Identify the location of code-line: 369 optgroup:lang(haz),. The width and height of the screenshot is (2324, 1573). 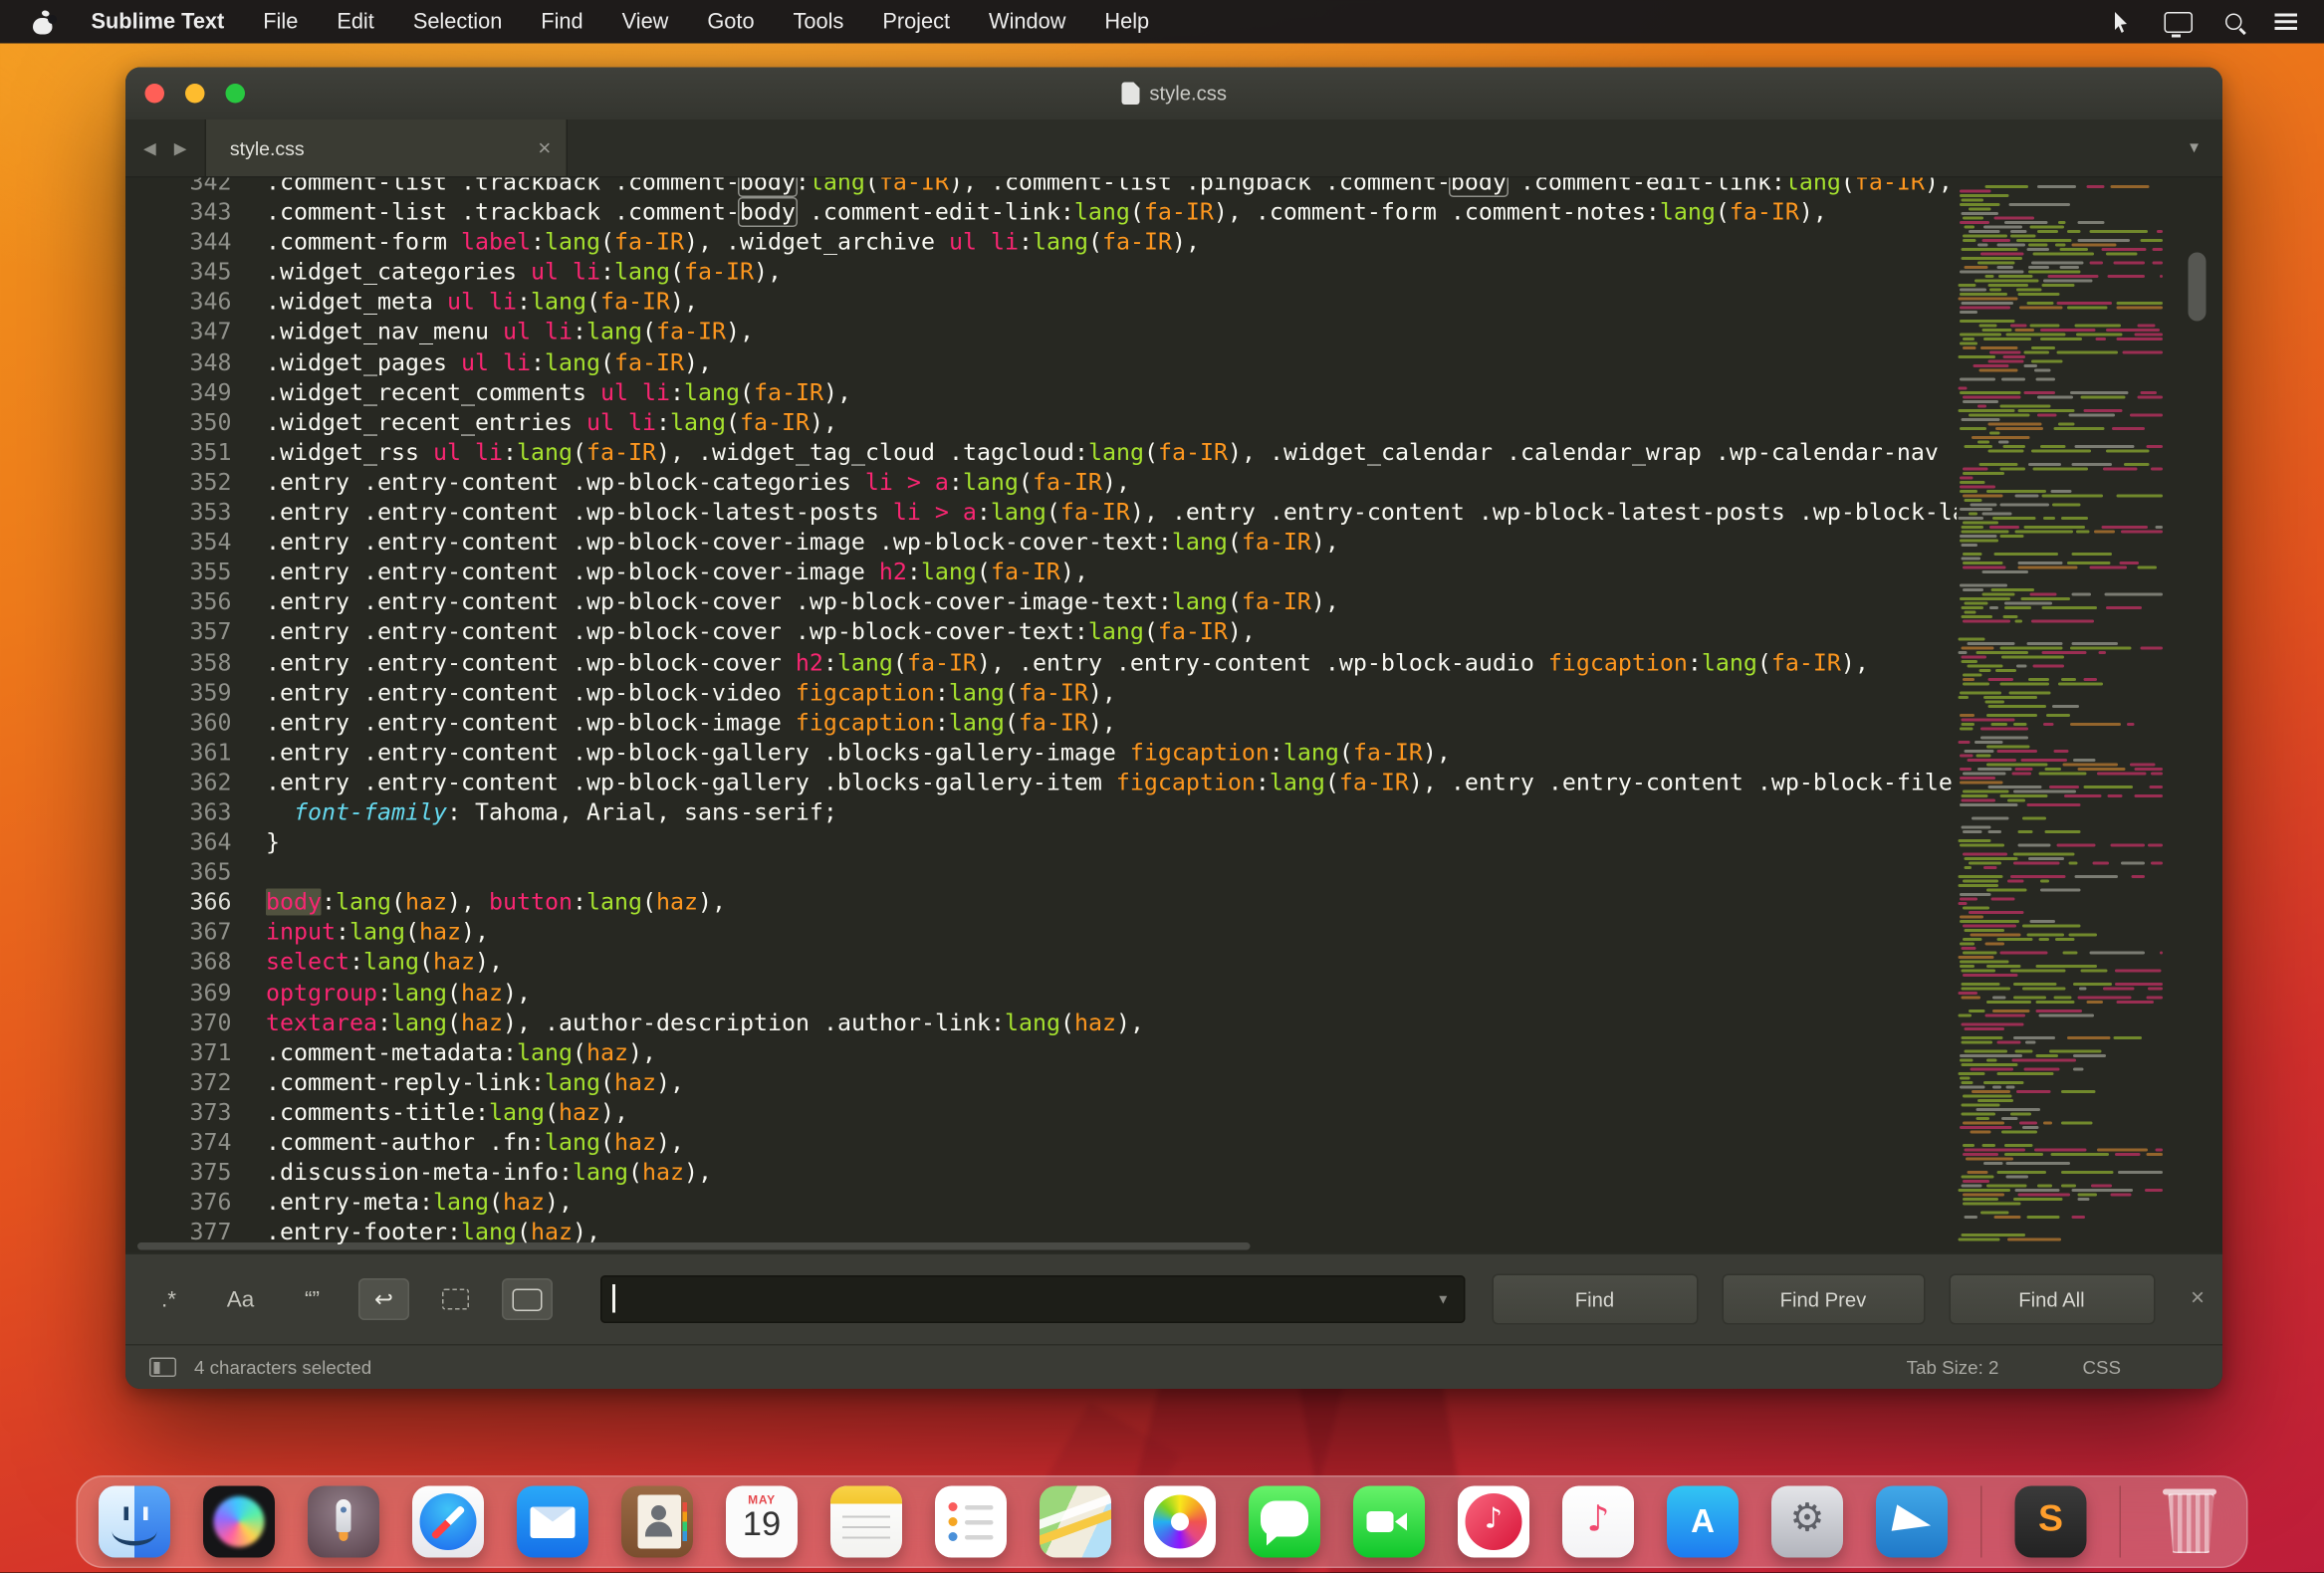
(1041, 993).